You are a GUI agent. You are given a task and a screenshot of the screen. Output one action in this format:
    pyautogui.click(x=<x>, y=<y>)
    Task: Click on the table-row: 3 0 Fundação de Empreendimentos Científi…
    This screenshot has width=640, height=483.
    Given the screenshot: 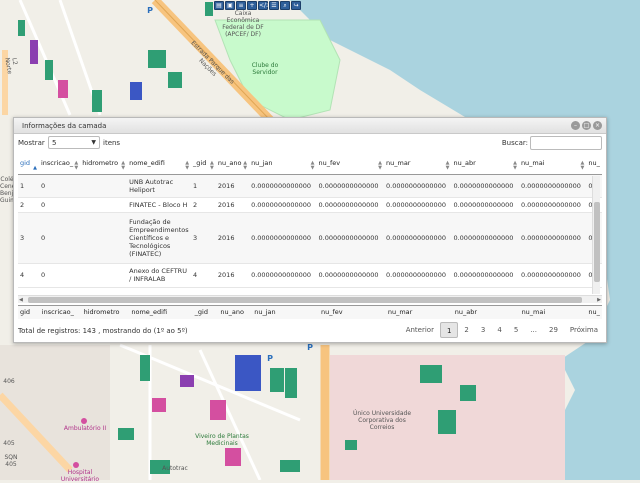 What is the action you would take?
    pyautogui.click(x=310, y=238)
    